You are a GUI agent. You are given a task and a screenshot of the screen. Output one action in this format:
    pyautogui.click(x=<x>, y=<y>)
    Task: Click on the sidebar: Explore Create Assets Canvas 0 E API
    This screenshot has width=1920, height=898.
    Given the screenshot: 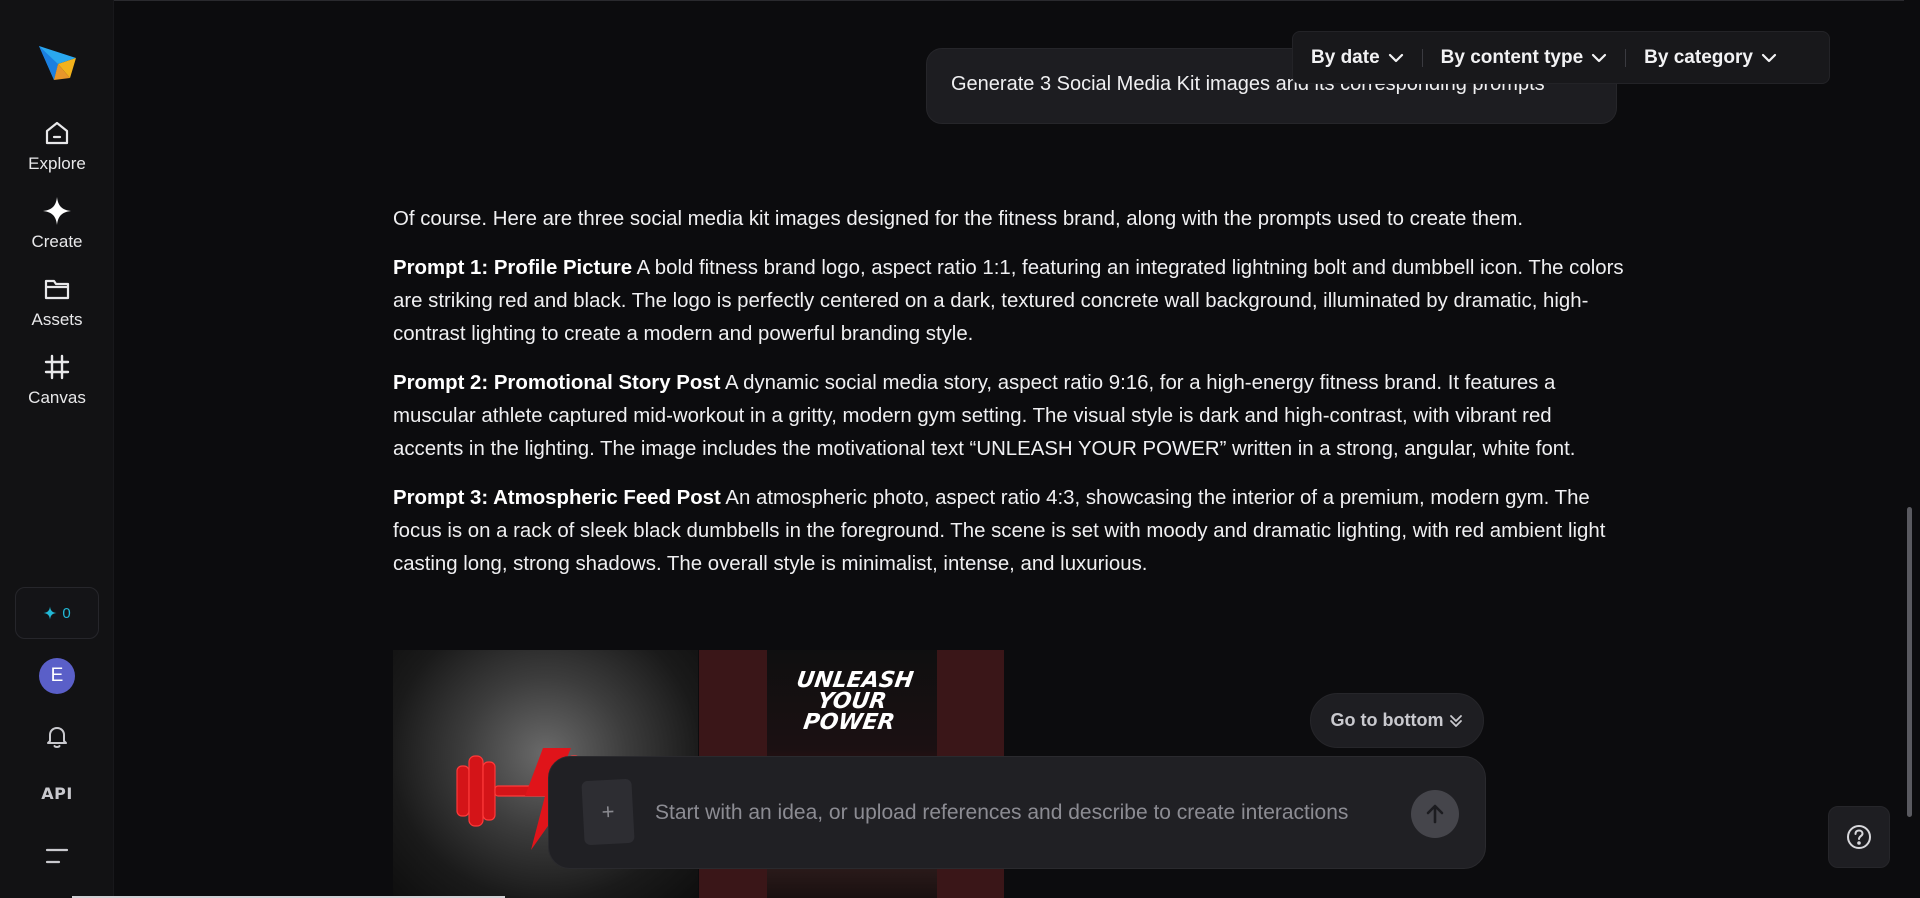 What is the action you would take?
    pyautogui.click(x=57, y=449)
    